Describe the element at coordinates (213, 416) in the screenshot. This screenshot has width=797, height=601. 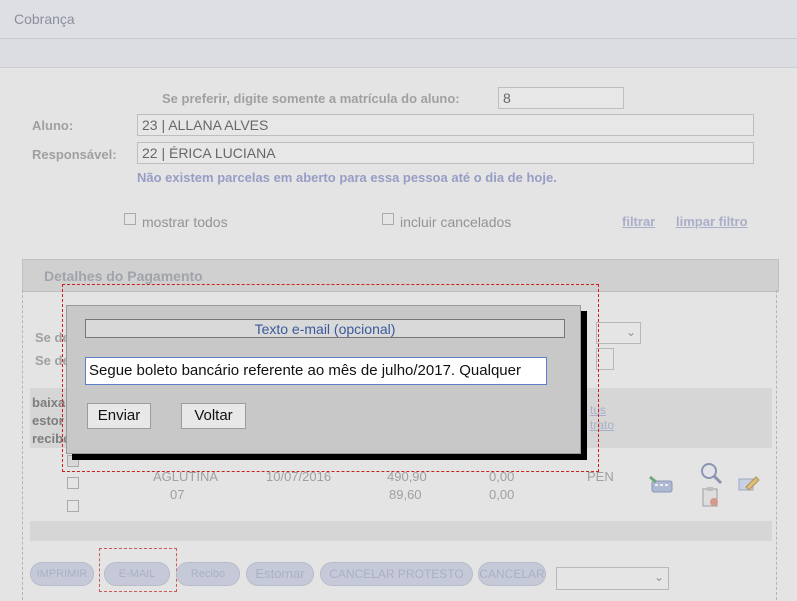
I see `voltar-button: Voltar` at that location.